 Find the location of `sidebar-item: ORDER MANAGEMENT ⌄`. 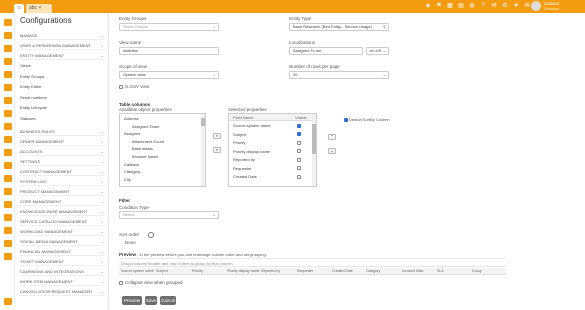

sidebar-item: ORDER MANAGEMENT ⌄ is located at coordinates (63, 141).